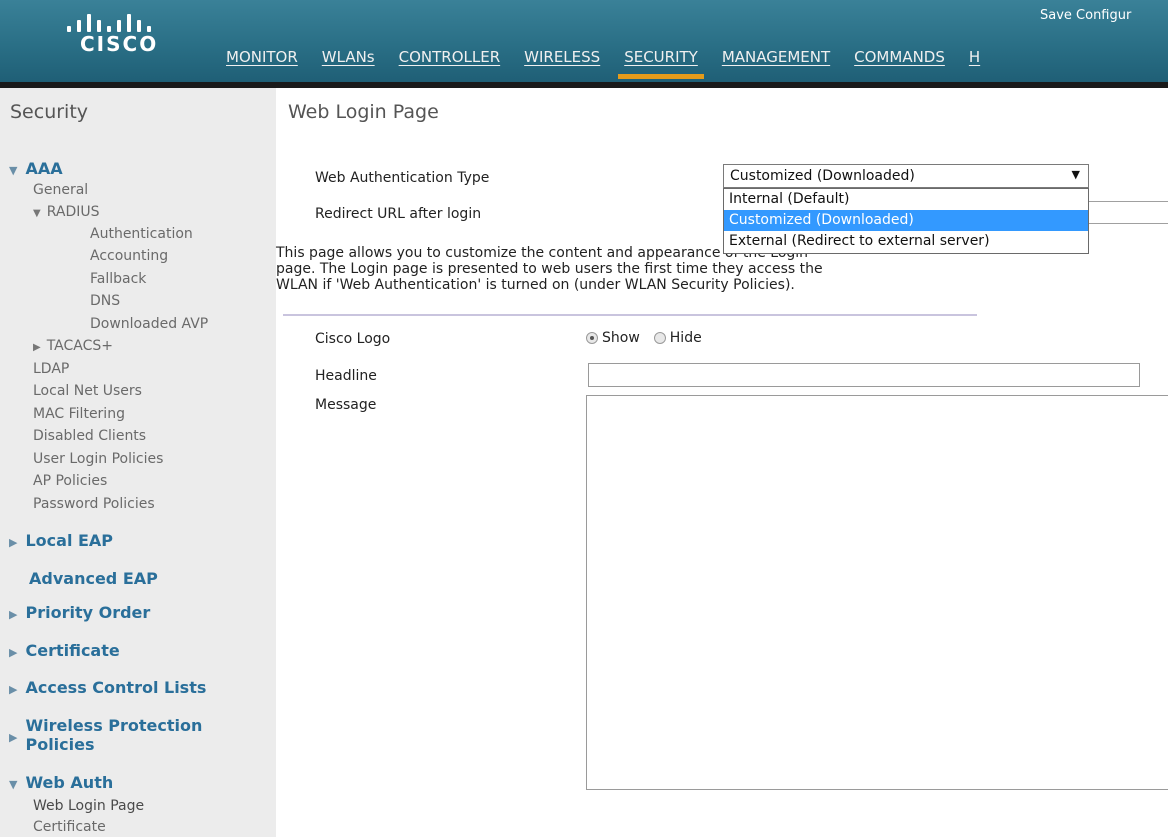 The height and width of the screenshot is (837, 1168). I want to click on sidebar-item-disabled-clients: Disabled Clients, so click(89, 436).